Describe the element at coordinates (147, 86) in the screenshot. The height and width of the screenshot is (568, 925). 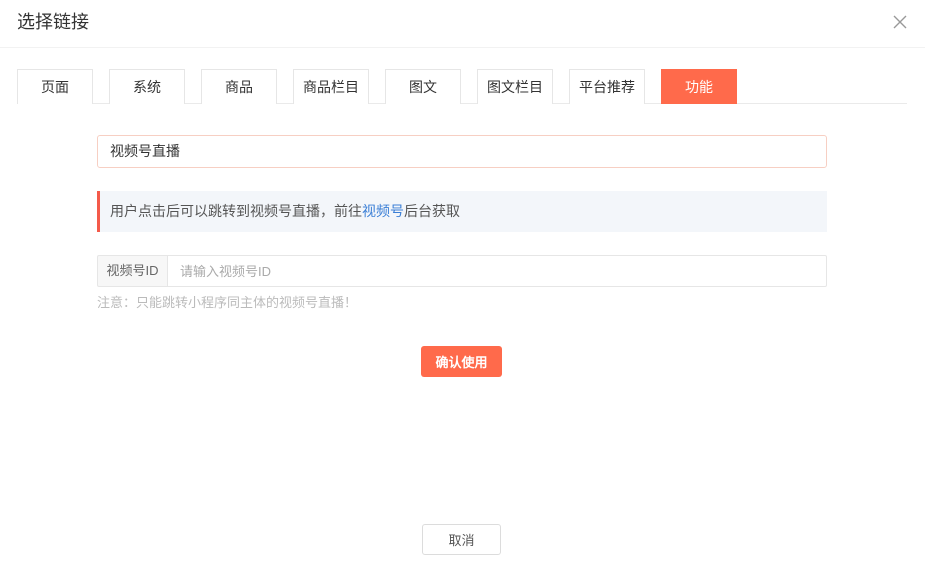
I see `tab-system: 系统` at that location.